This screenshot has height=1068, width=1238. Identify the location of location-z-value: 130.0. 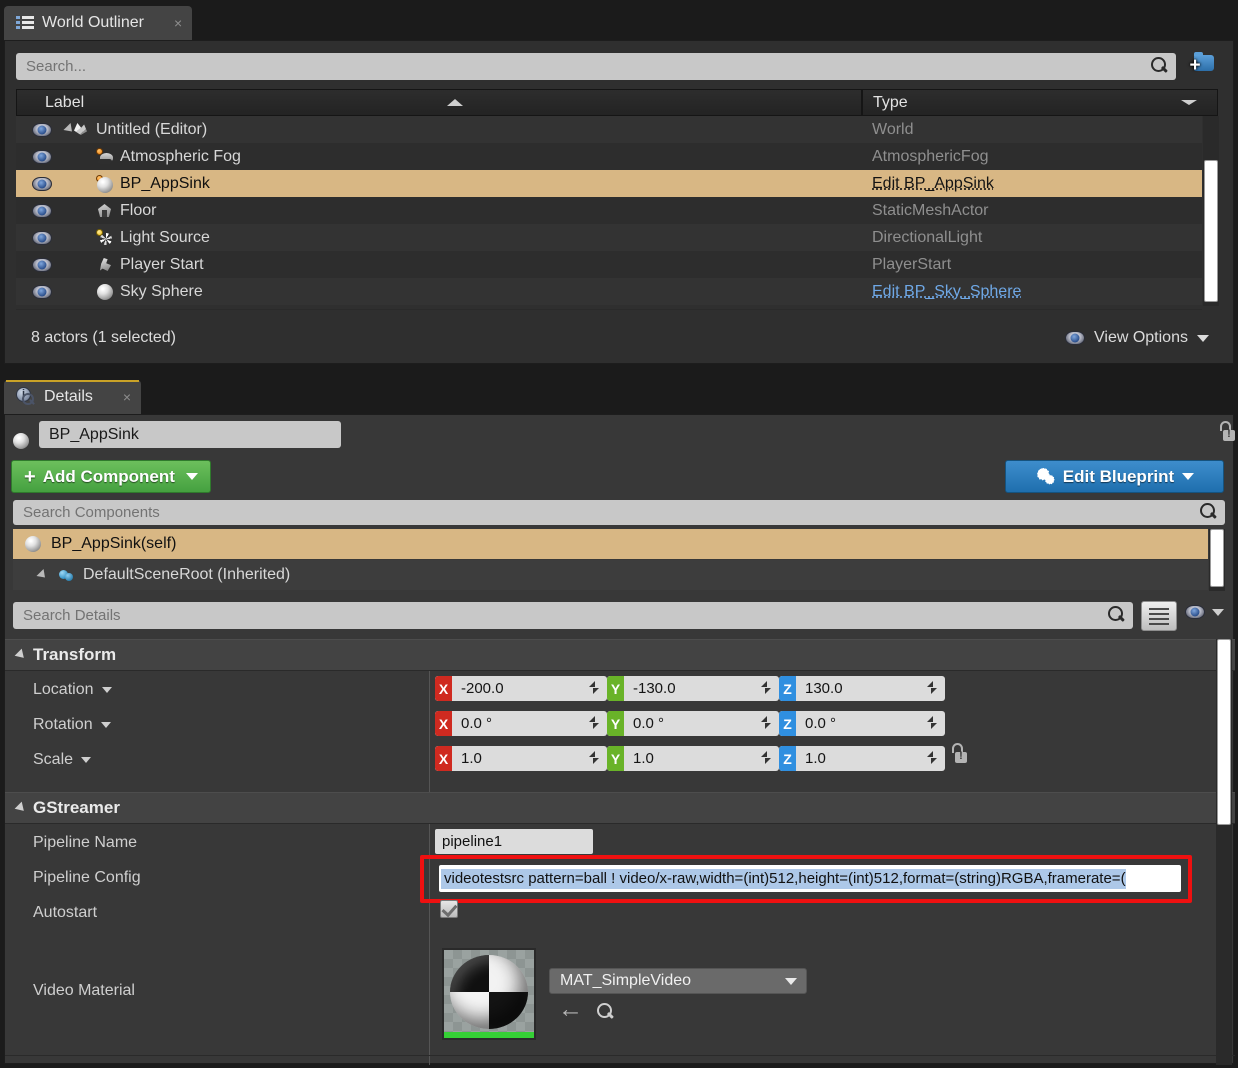
(824, 688).